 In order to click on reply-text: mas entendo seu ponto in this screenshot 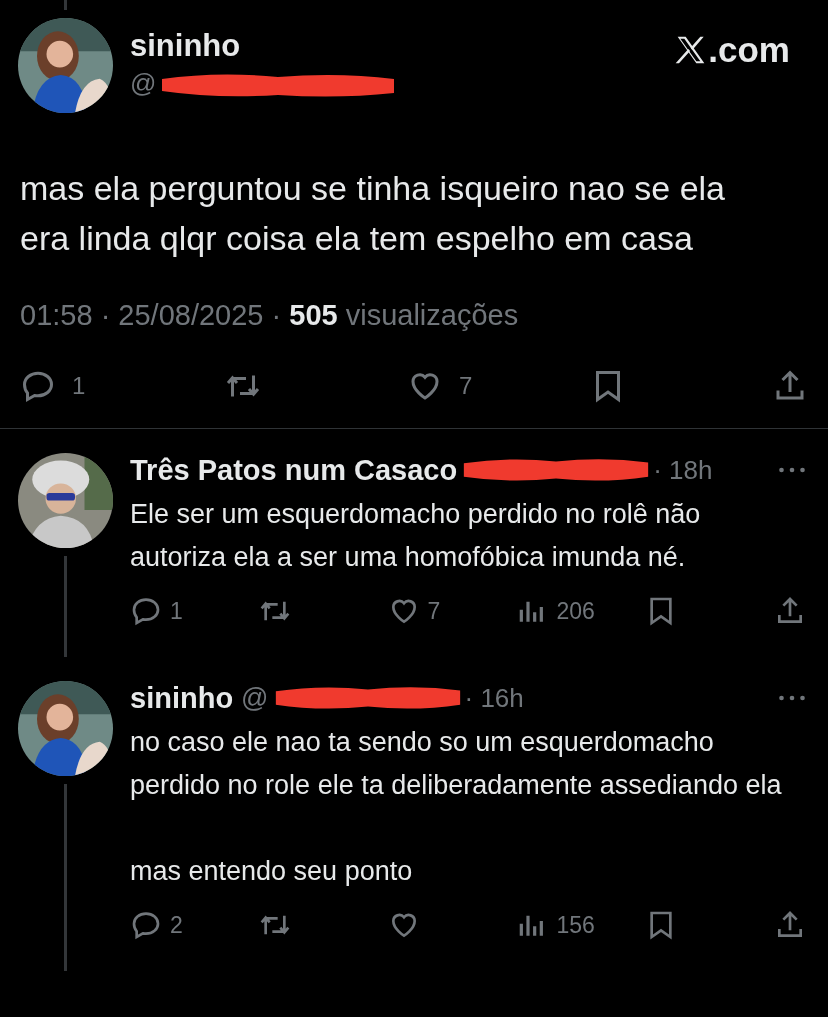, I will do `click(272, 871)`.